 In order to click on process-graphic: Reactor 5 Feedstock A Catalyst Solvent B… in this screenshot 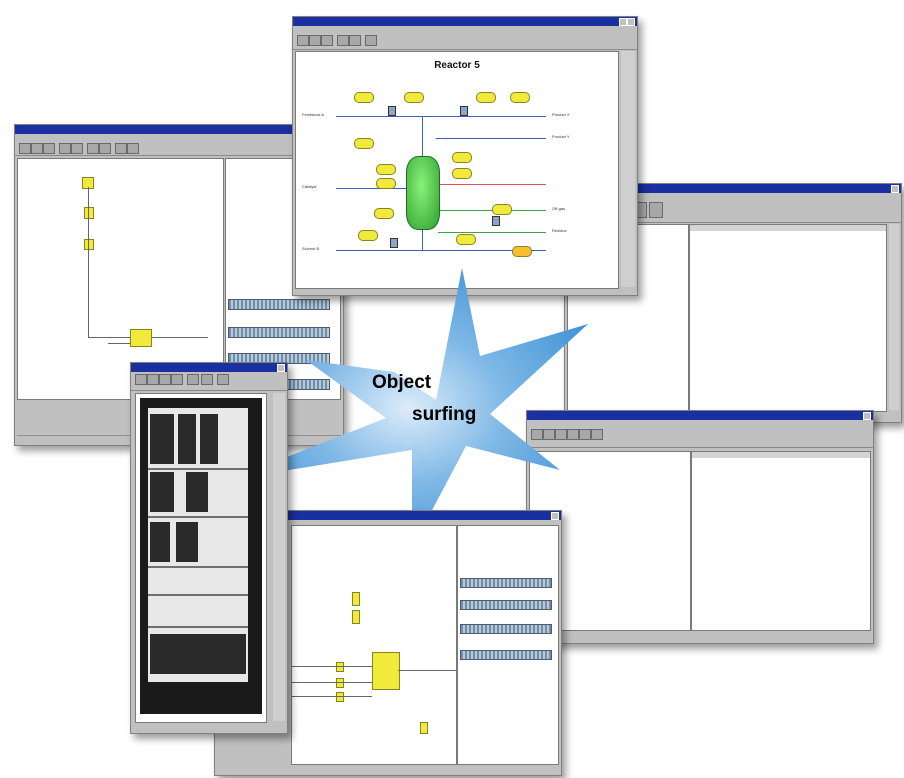, I will do `click(457, 170)`.